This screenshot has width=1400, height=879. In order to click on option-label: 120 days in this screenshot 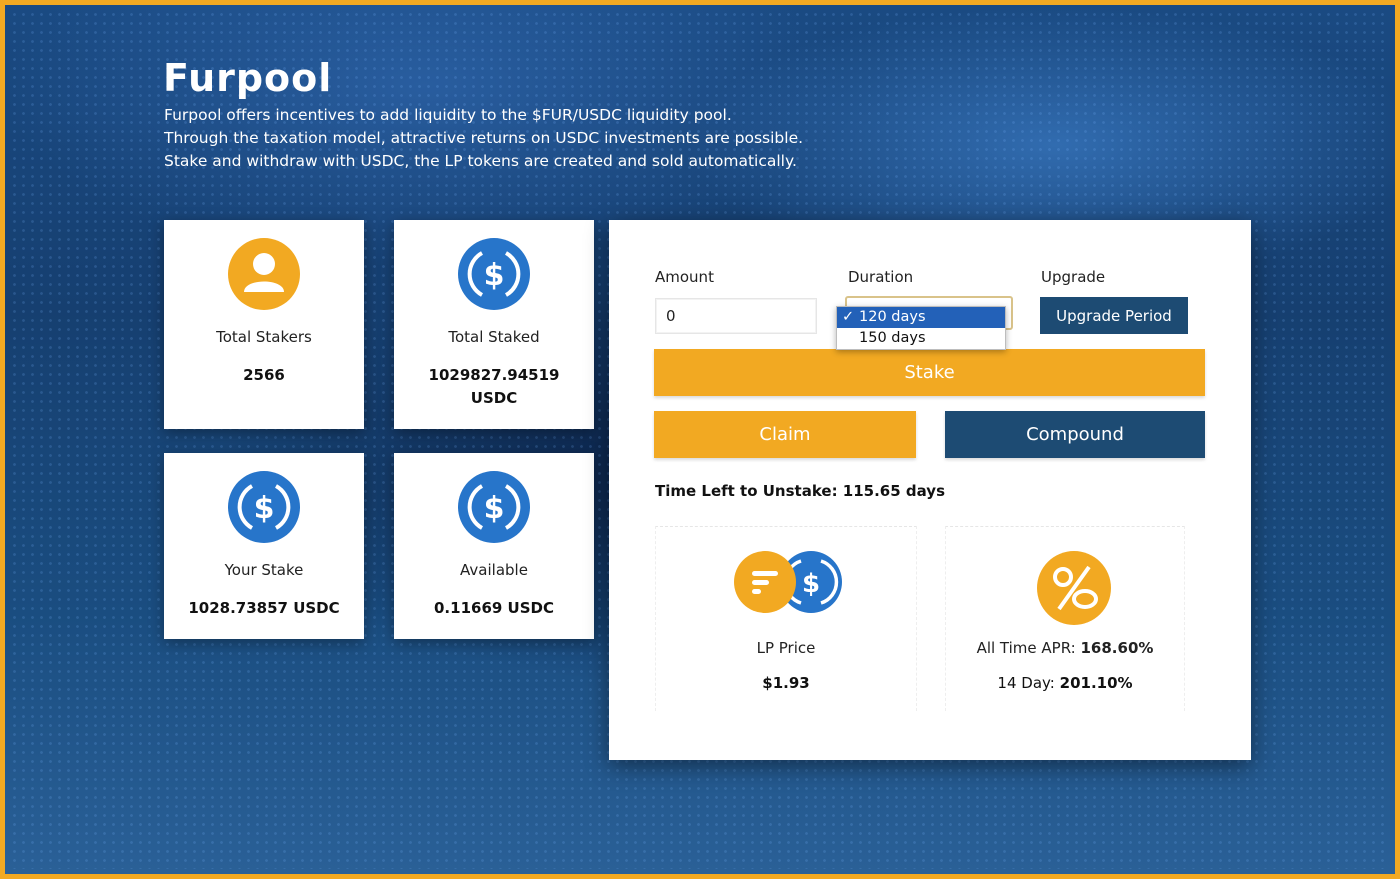, I will do `click(892, 317)`.